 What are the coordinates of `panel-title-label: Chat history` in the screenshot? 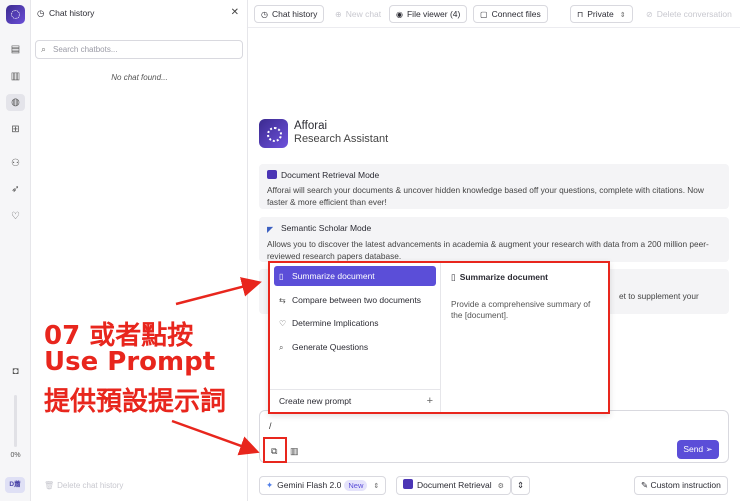 It's located at (72, 13).